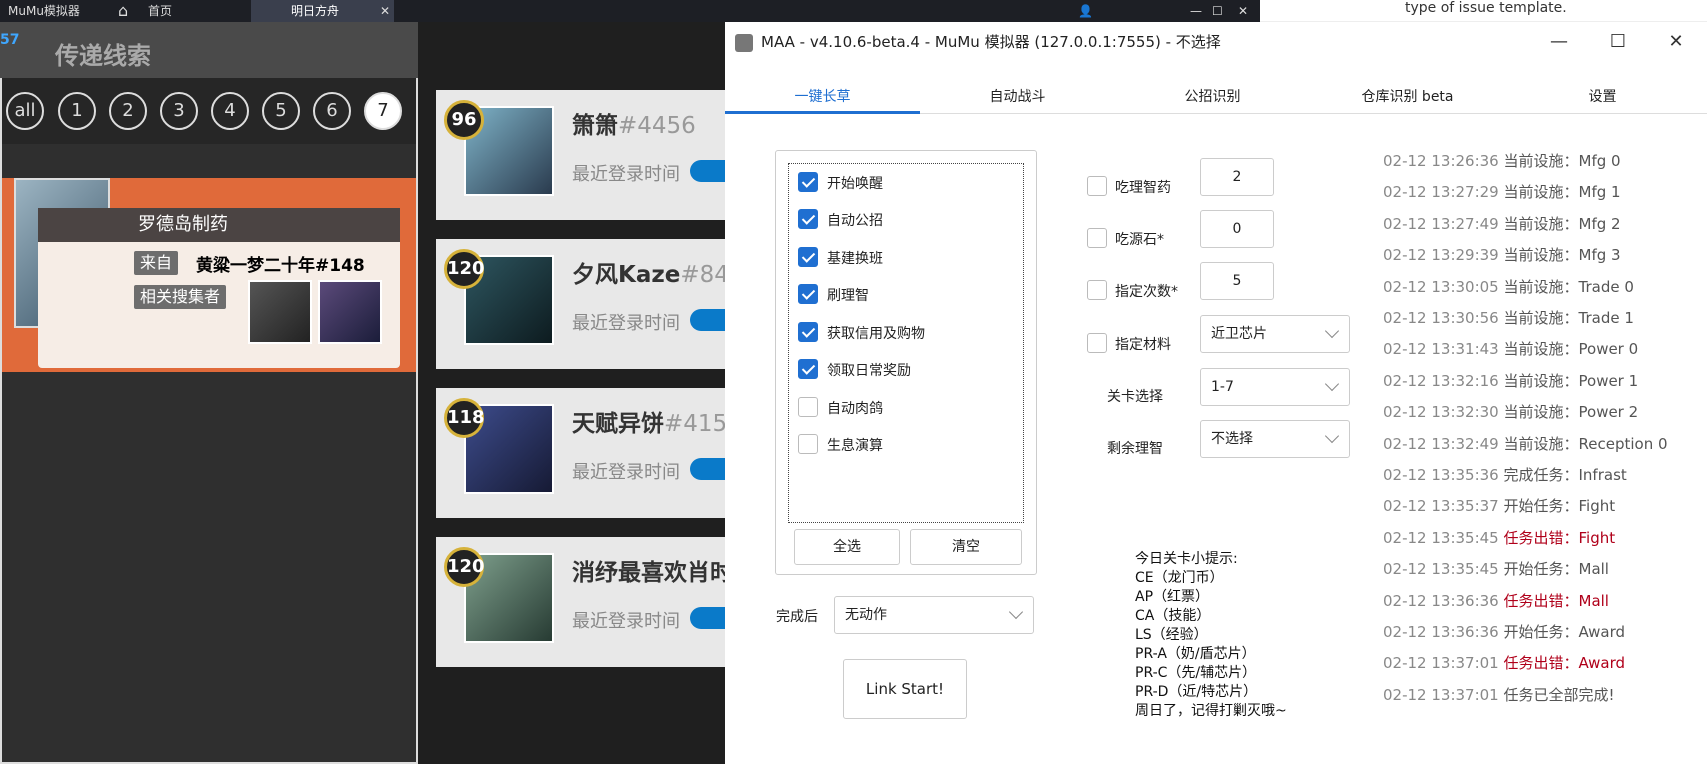  Describe the element at coordinates (1237, 177) in the screenshot. I see `medicine-input: 2` at that location.